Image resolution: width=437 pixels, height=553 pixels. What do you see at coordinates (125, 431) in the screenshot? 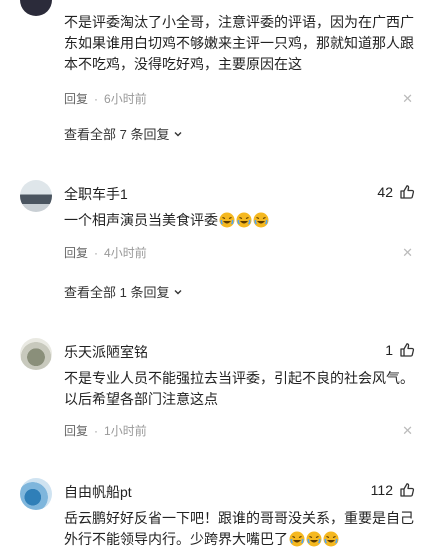
I see `timestamp: 1小时前` at bounding box center [125, 431].